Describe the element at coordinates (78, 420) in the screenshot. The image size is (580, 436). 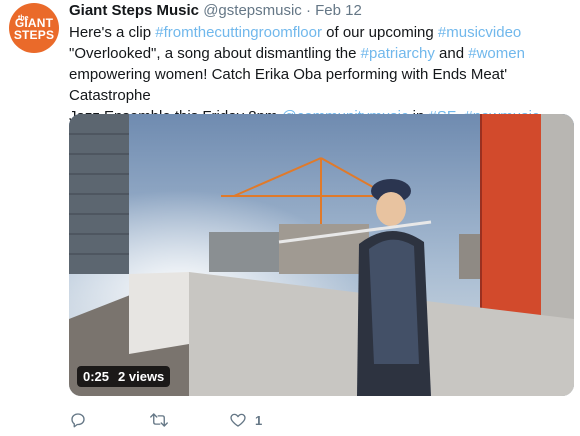
I see `reply-icon` at that location.